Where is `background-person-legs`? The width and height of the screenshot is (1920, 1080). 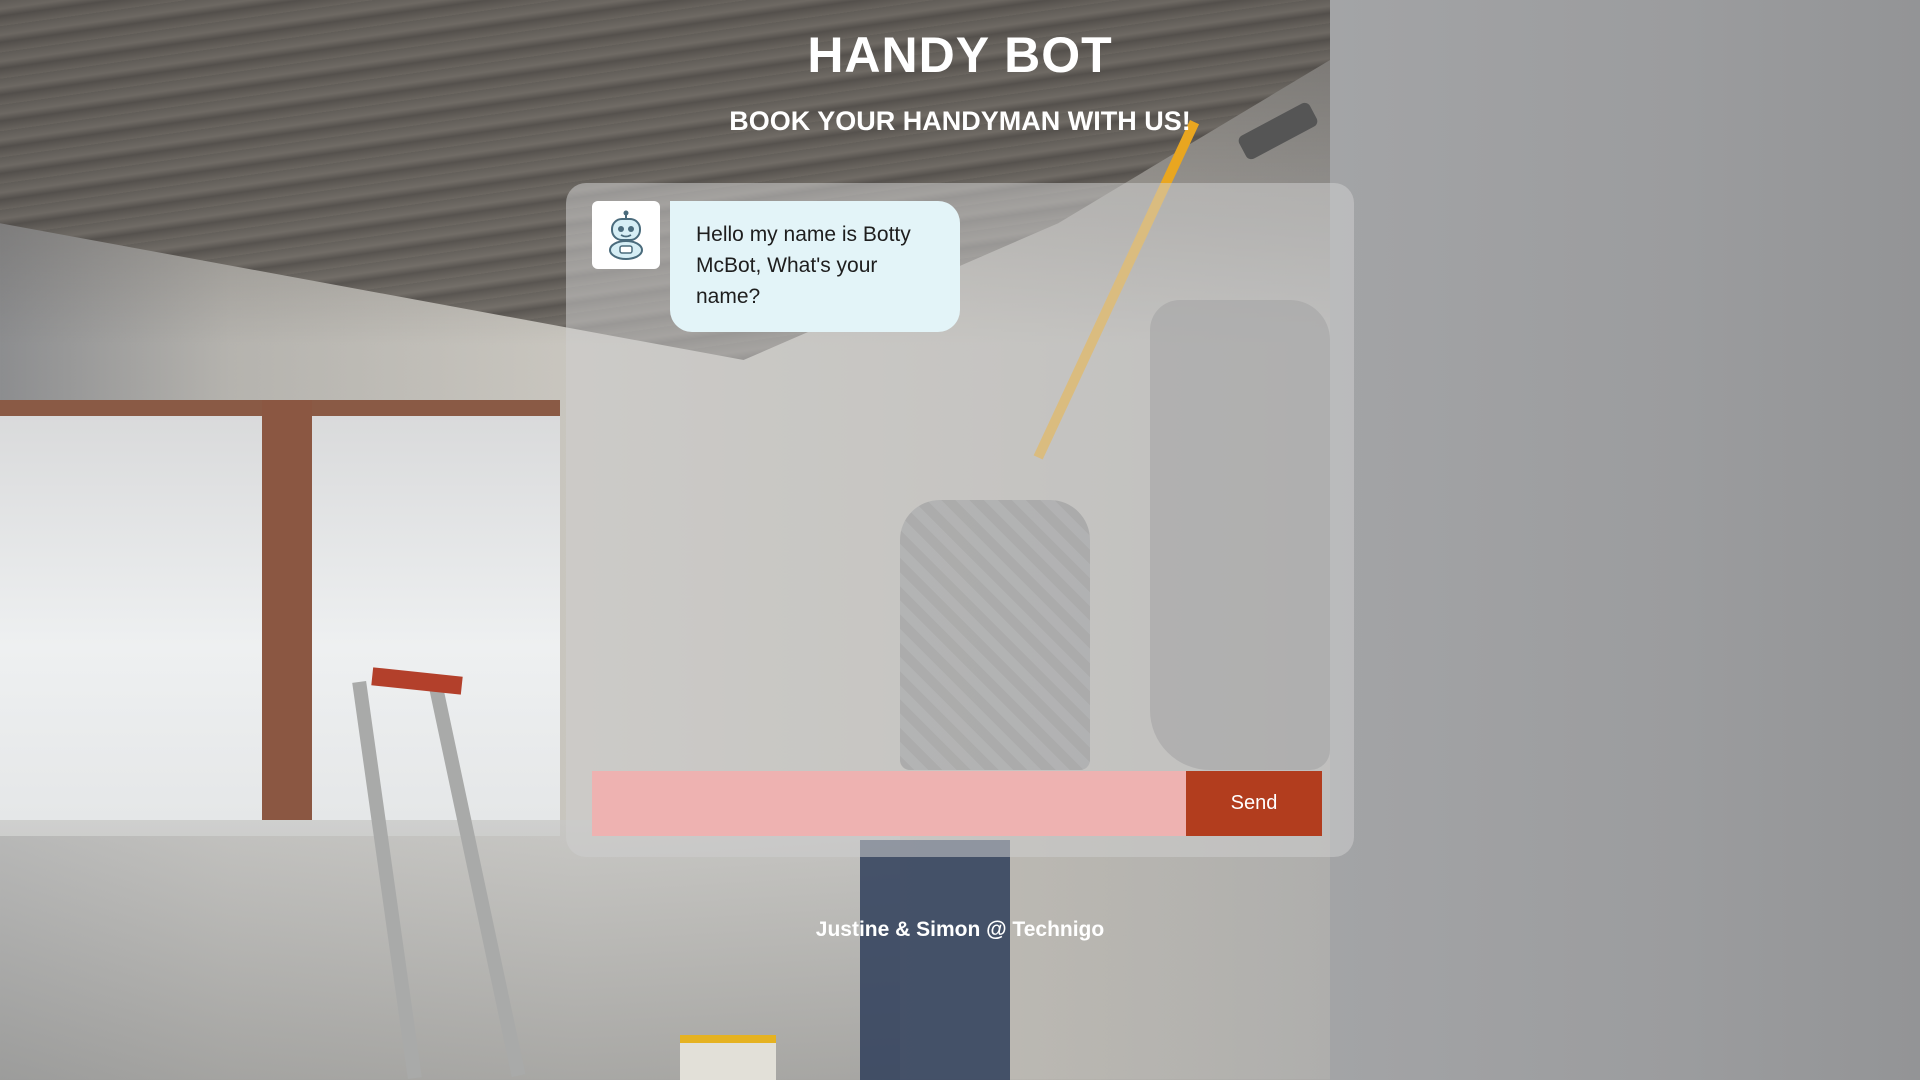 background-person-legs is located at coordinates (935, 960).